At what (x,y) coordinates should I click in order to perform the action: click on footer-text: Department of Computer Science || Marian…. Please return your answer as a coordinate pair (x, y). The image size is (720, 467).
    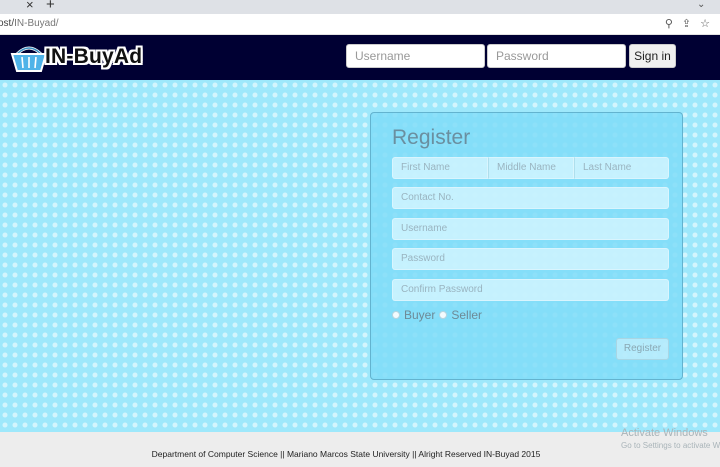
    Looking at the image, I should click on (346, 454).